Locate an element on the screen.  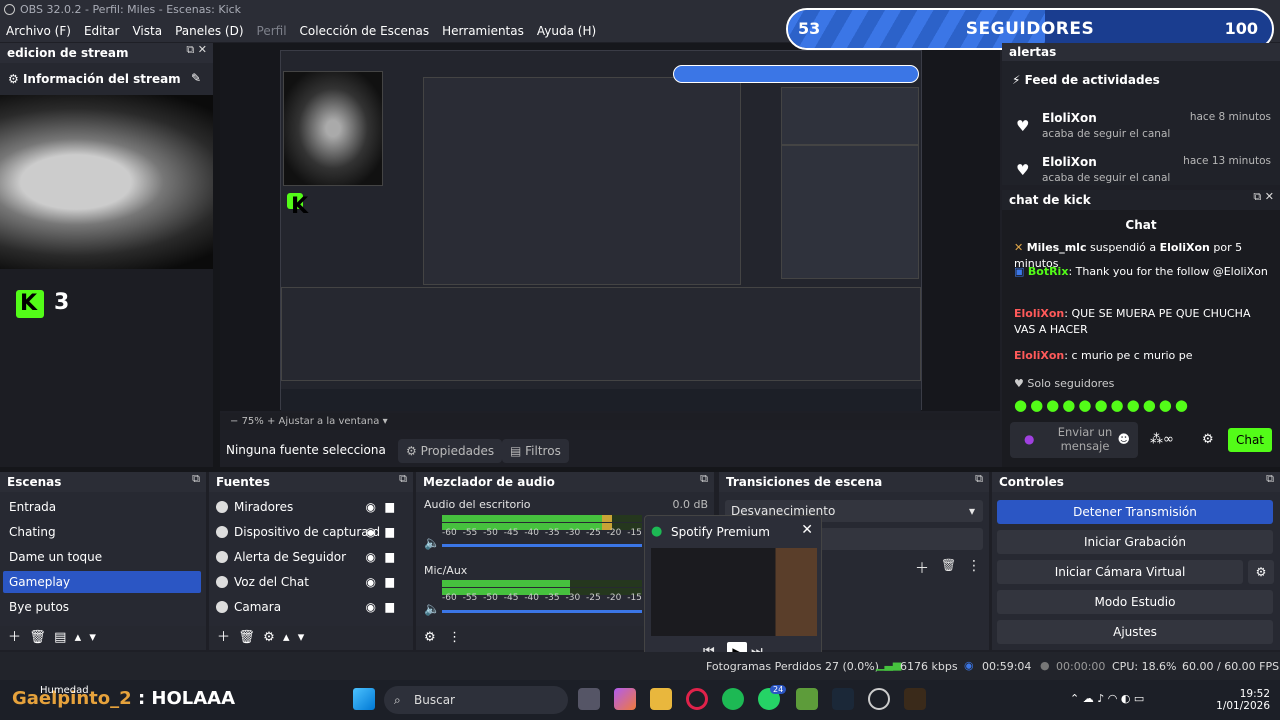
scene-item-selected: Gameplay is located at coordinates (102, 582).